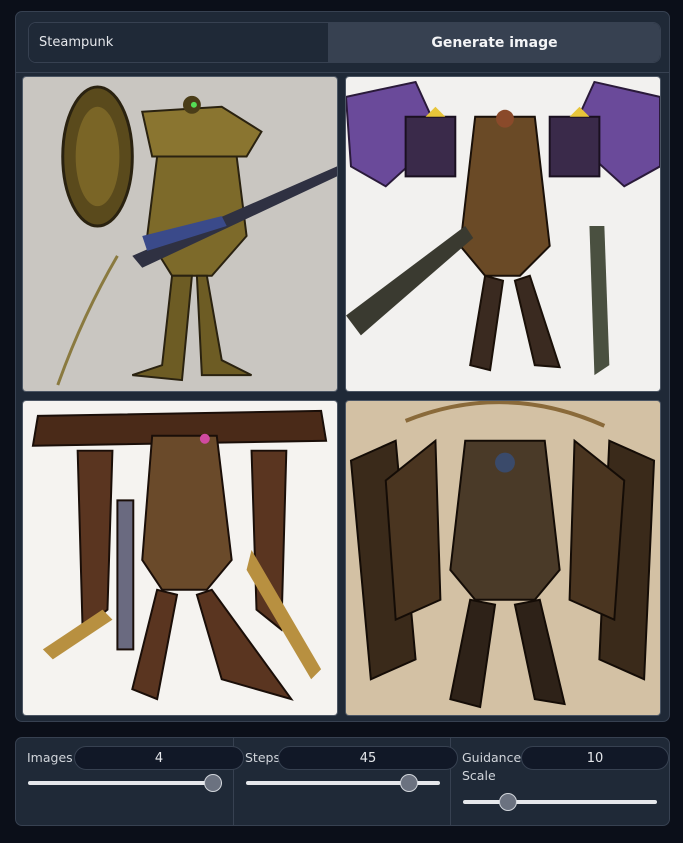 This screenshot has height=843, width=683. Describe the element at coordinates (342, 72) in the screenshot. I see `divider` at that location.